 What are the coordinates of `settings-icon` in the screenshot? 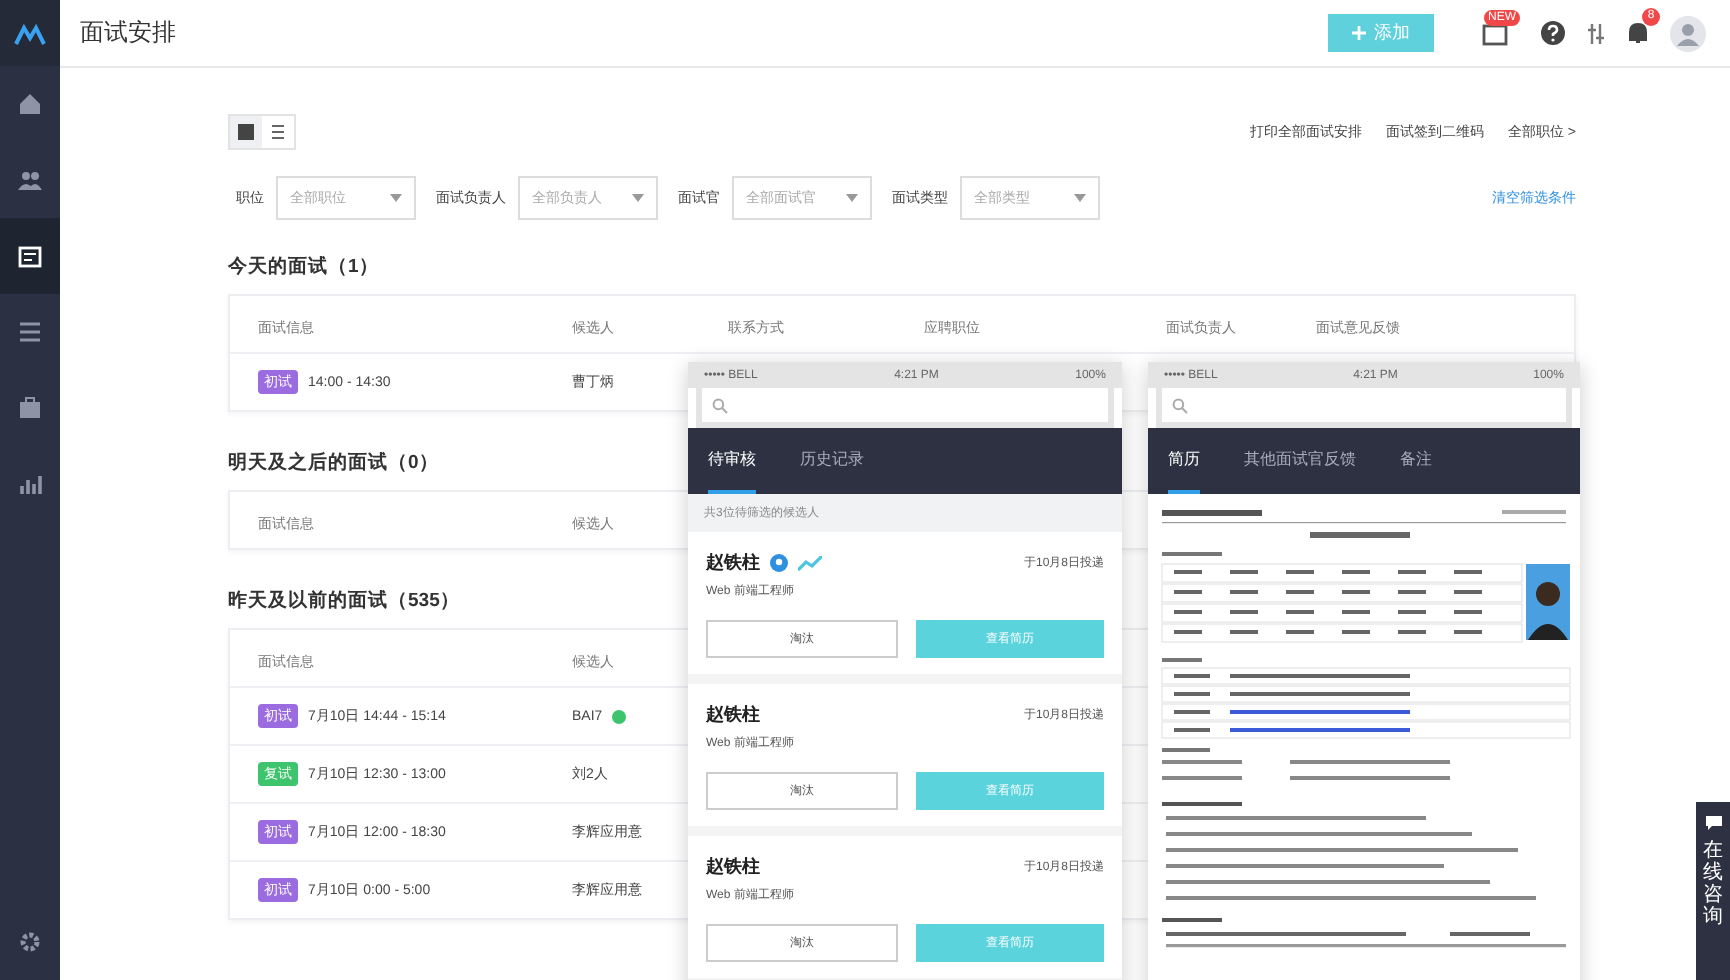 It's located at (30, 942).